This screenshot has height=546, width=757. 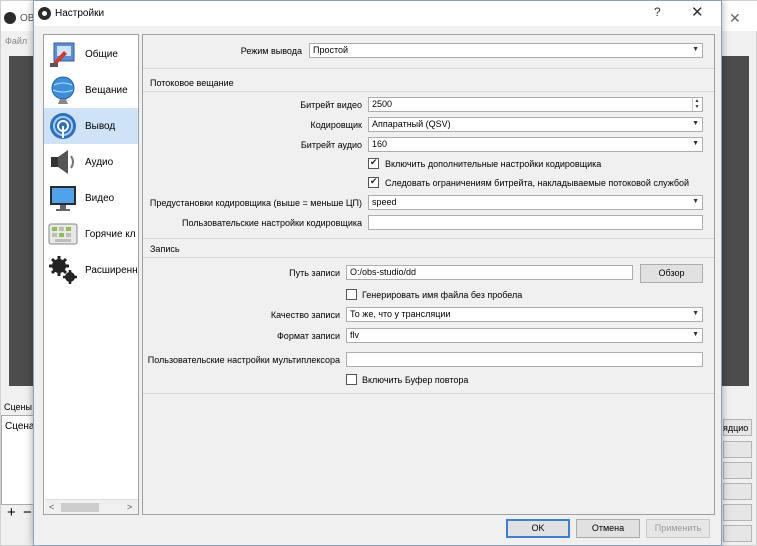 What do you see at coordinates (535, 202) in the screenshot?
I see `encoder-preset-select: speed ▼` at bounding box center [535, 202].